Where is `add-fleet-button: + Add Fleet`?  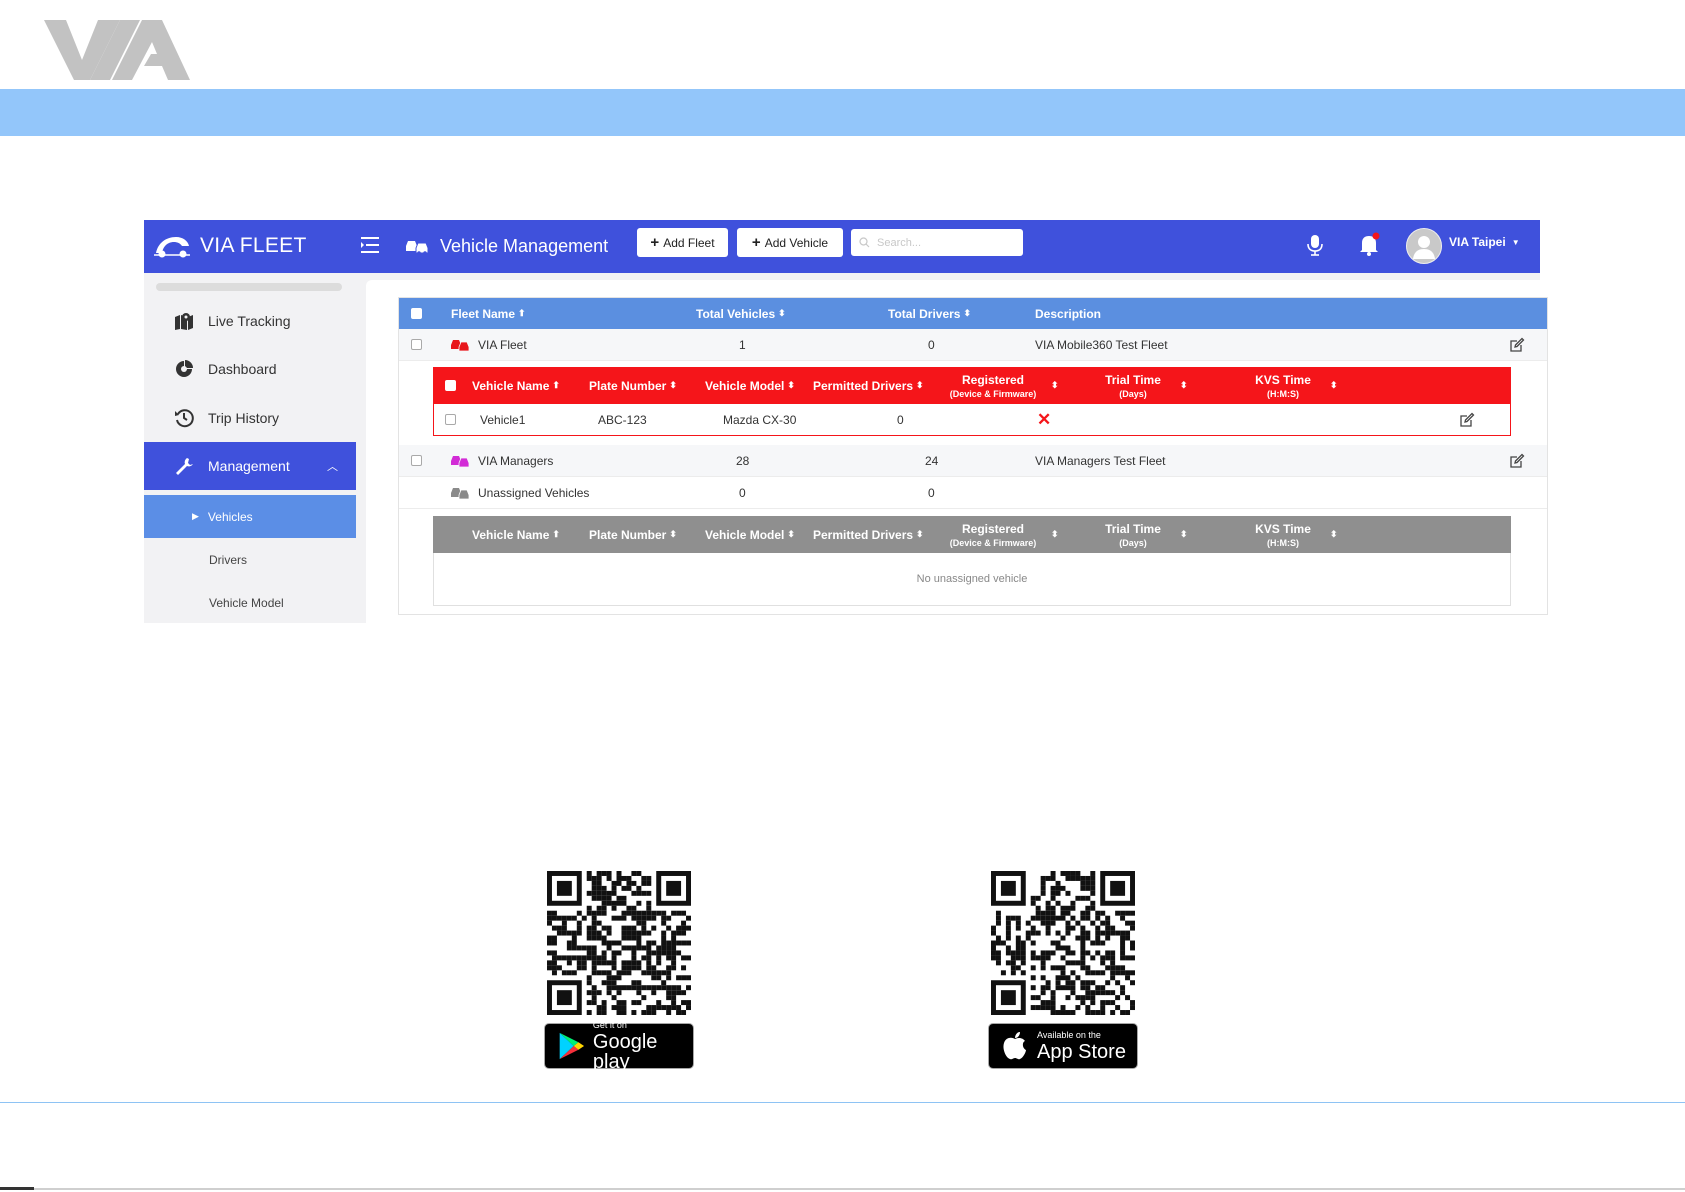
add-fleet-button: + Add Fleet is located at coordinates (682, 242).